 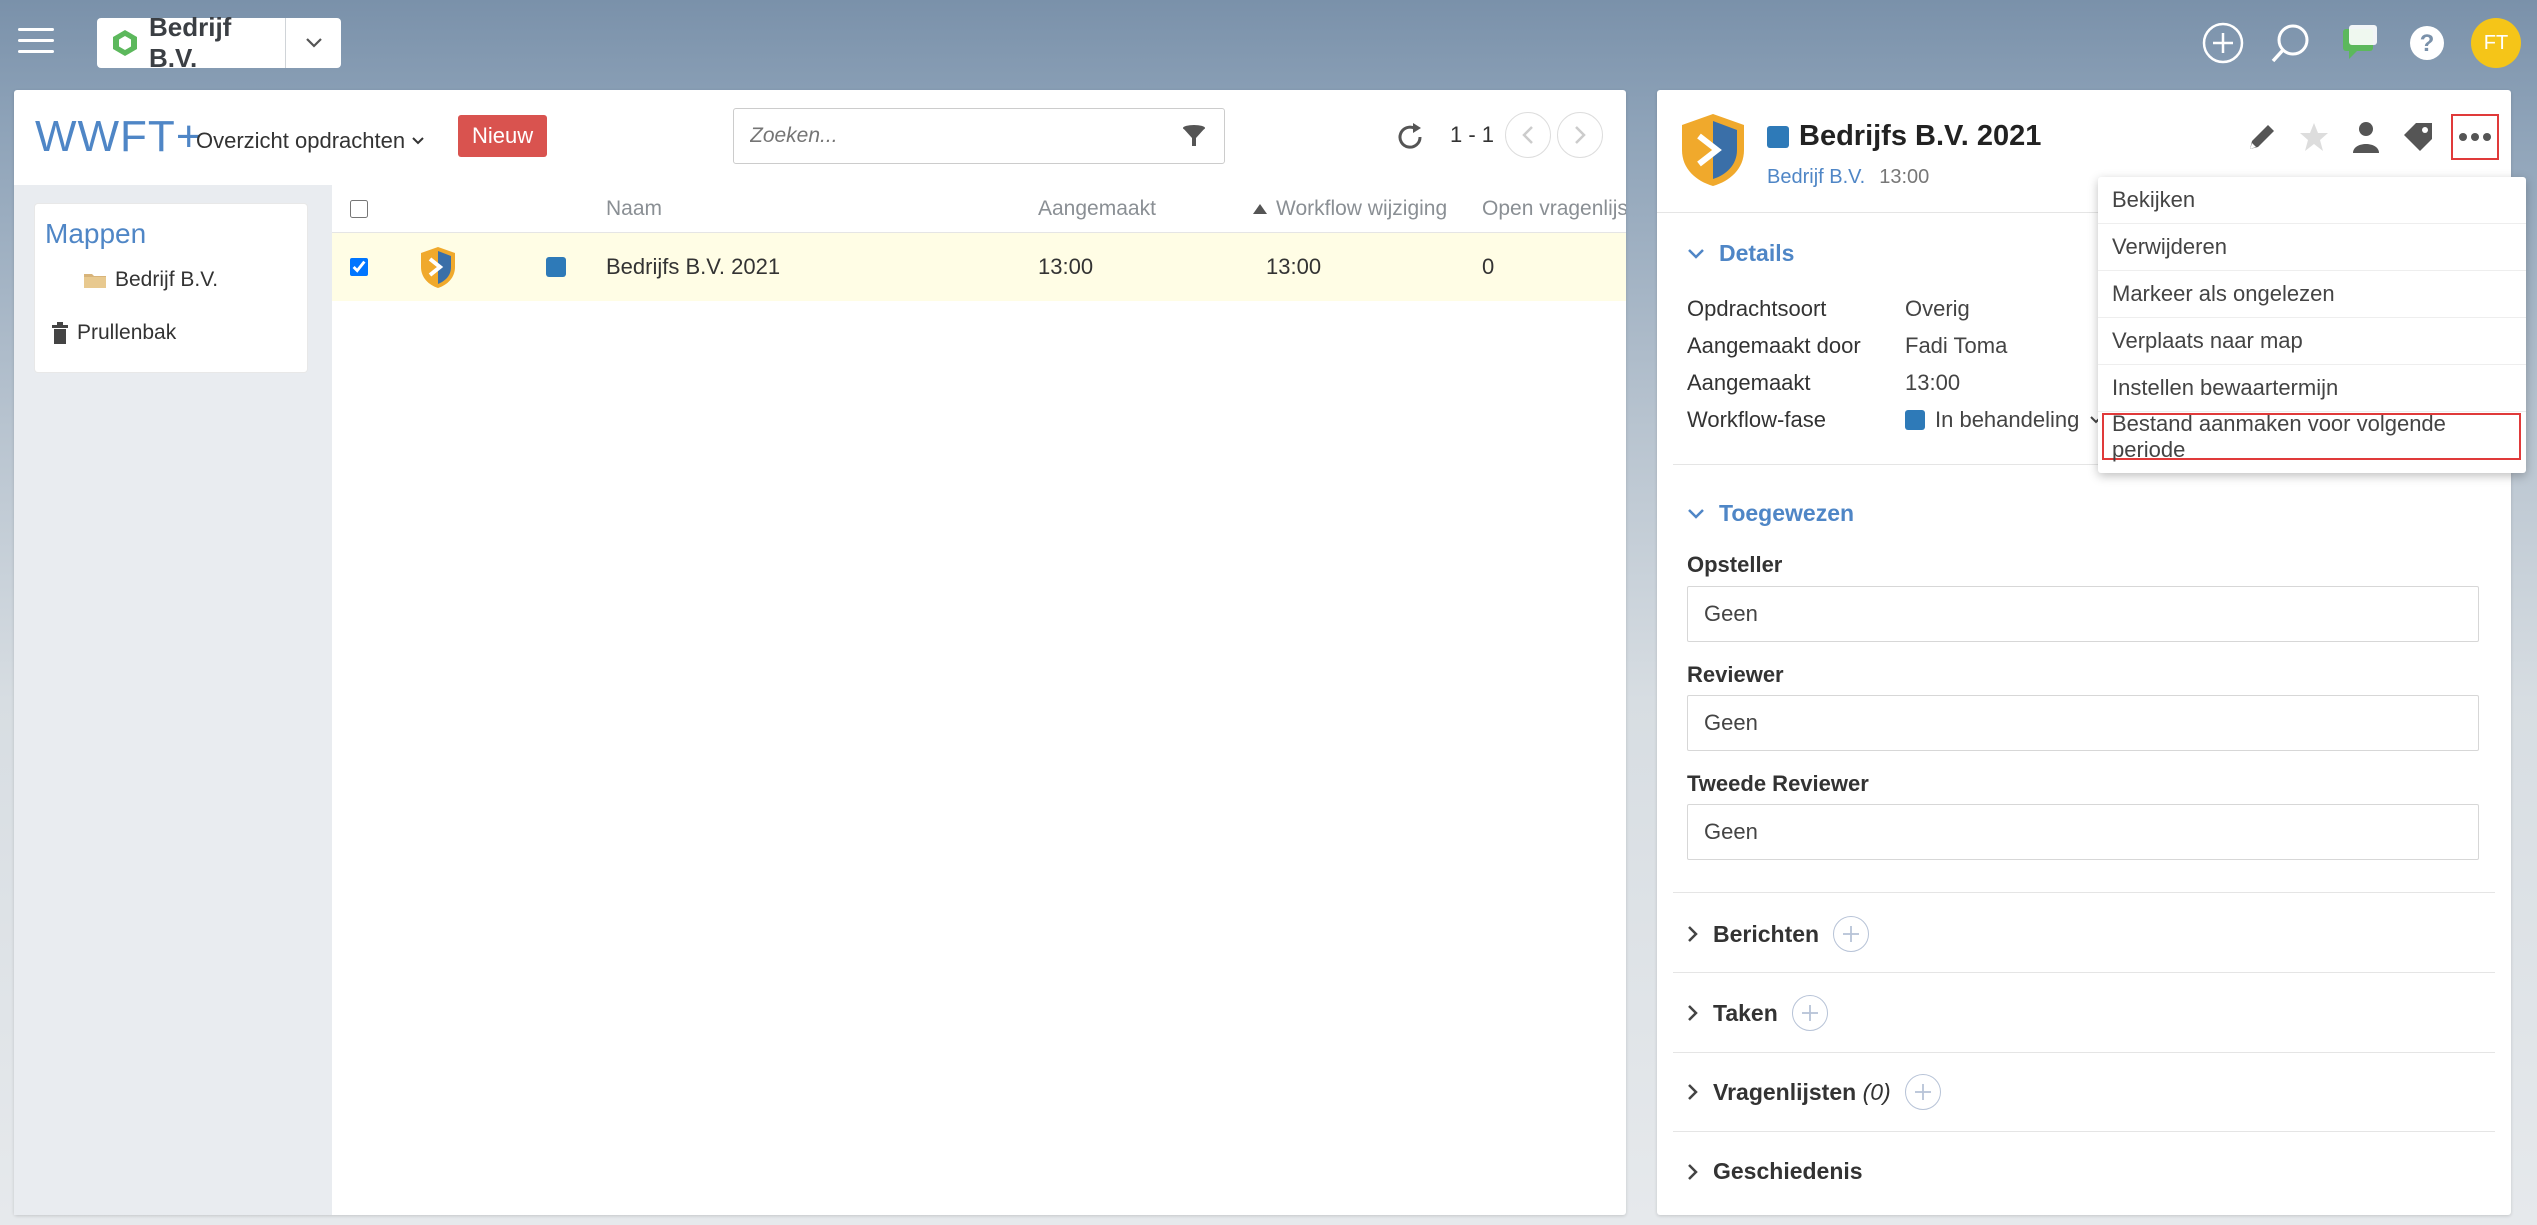 What do you see at coordinates (1362, 208) in the screenshot?
I see `column-workflow-change-label: Workflow wijziging` at bounding box center [1362, 208].